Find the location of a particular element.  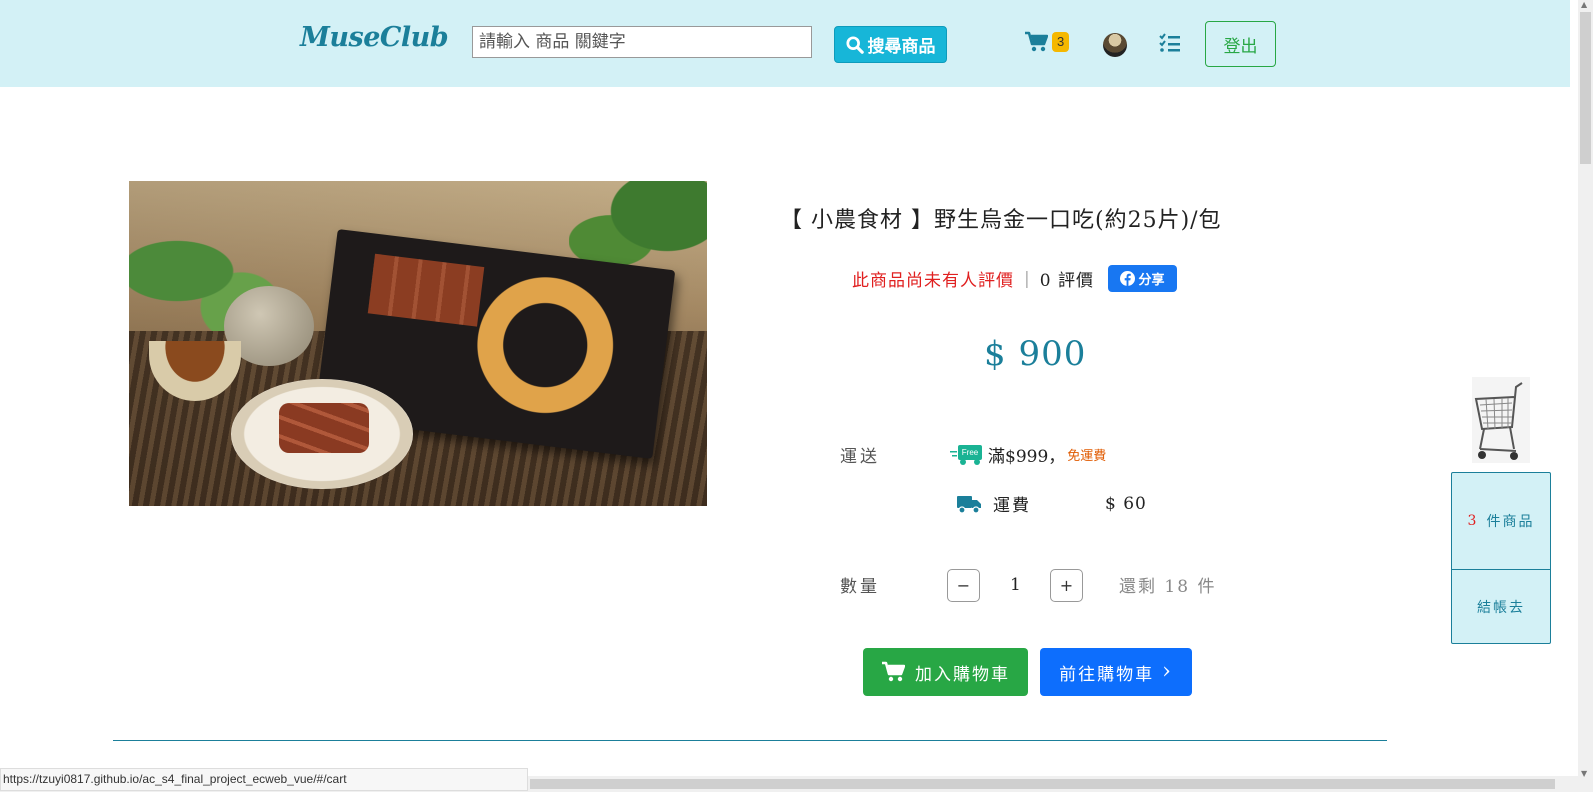

share-label: 分享 is located at coordinates (1151, 279).